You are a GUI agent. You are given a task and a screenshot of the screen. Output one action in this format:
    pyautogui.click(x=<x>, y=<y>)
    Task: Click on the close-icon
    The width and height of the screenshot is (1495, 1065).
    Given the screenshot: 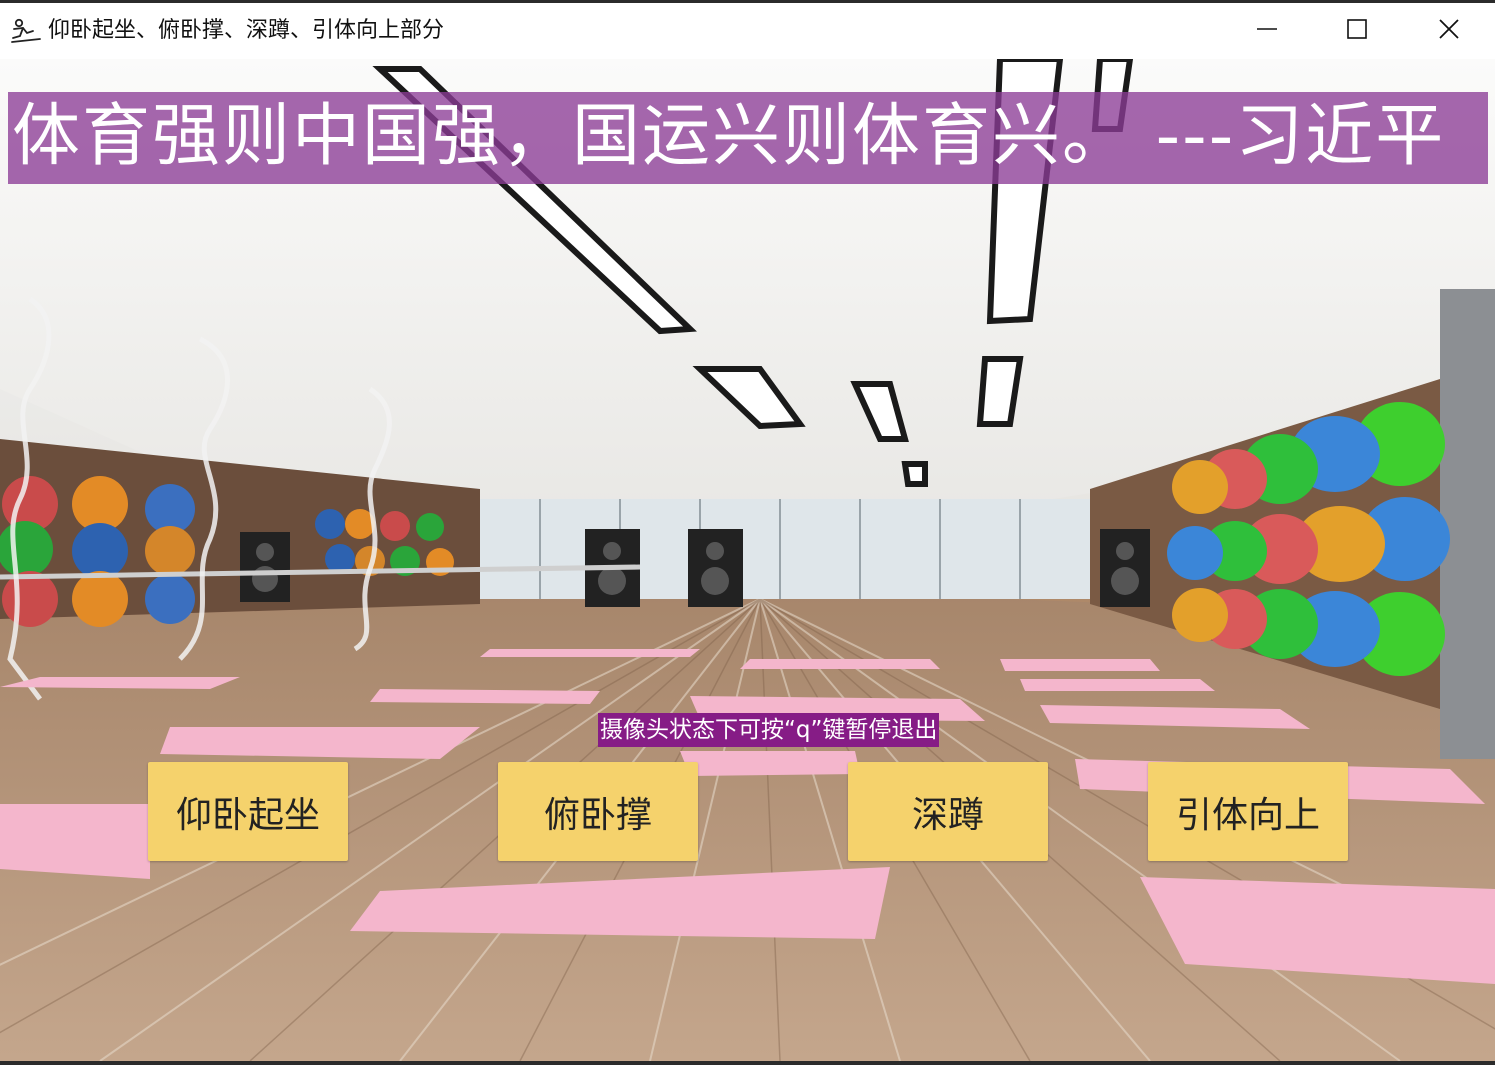 What is the action you would take?
    pyautogui.click(x=1449, y=31)
    